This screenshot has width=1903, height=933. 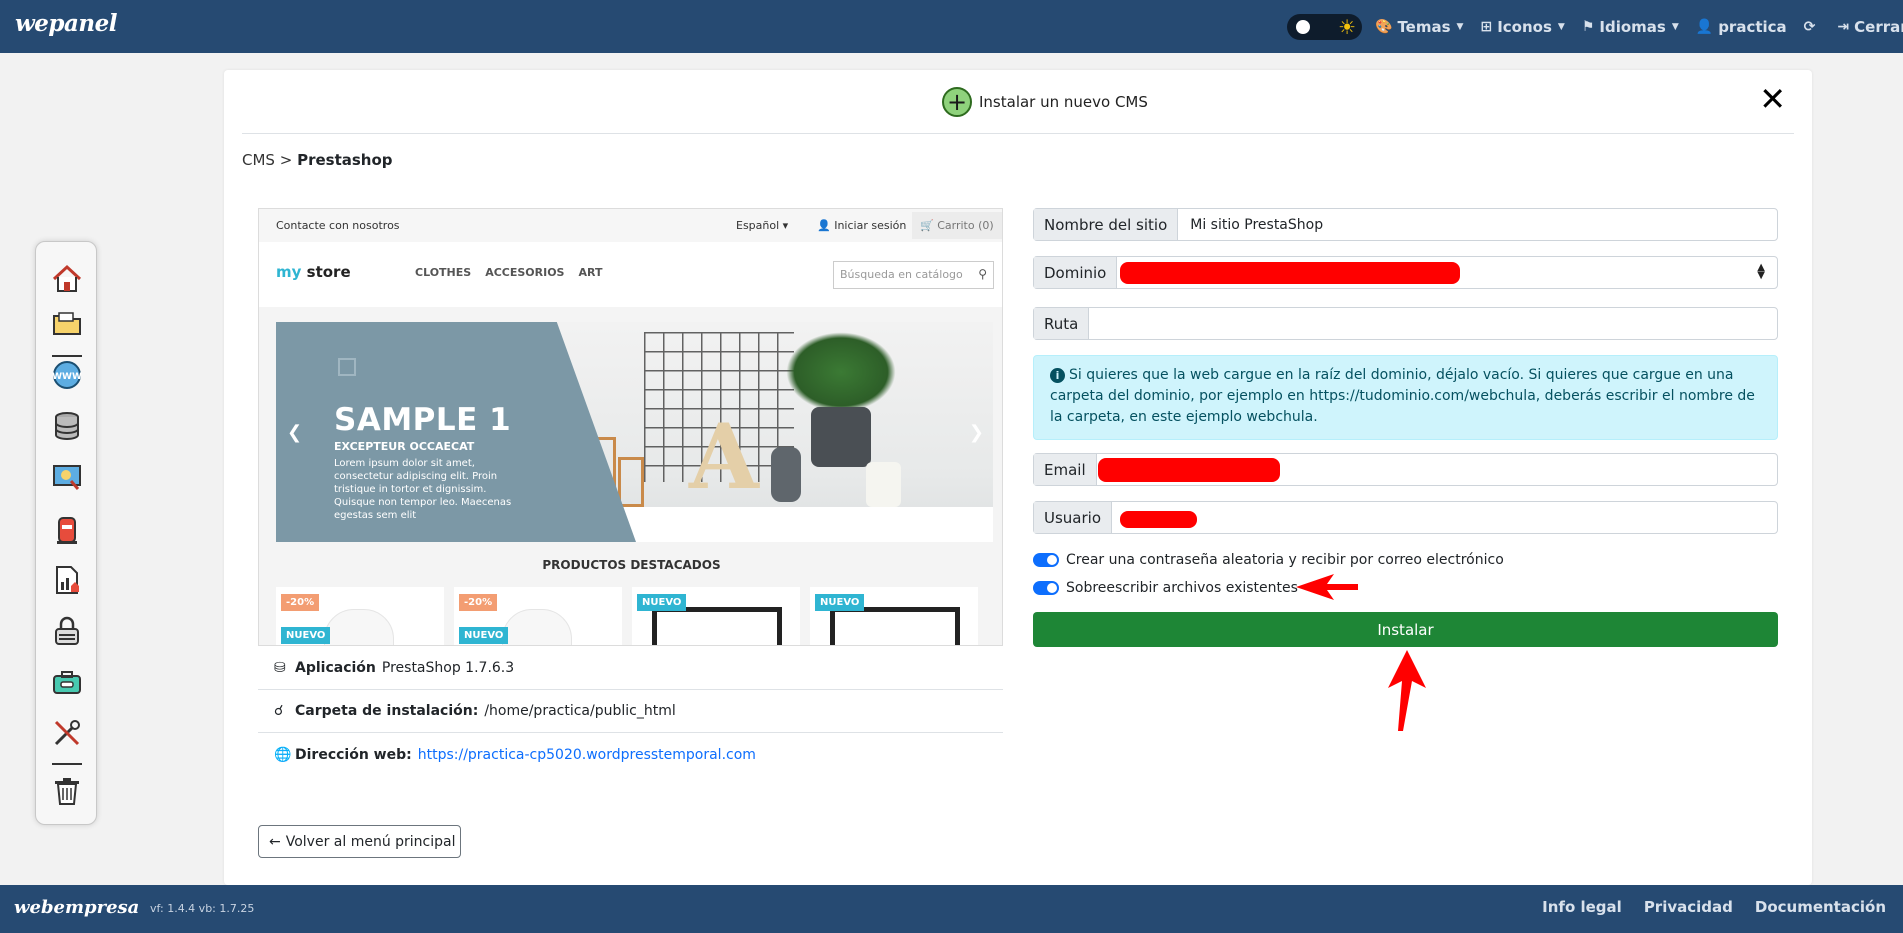 What do you see at coordinates (1433, 323) in the screenshot?
I see `path-input` at bounding box center [1433, 323].